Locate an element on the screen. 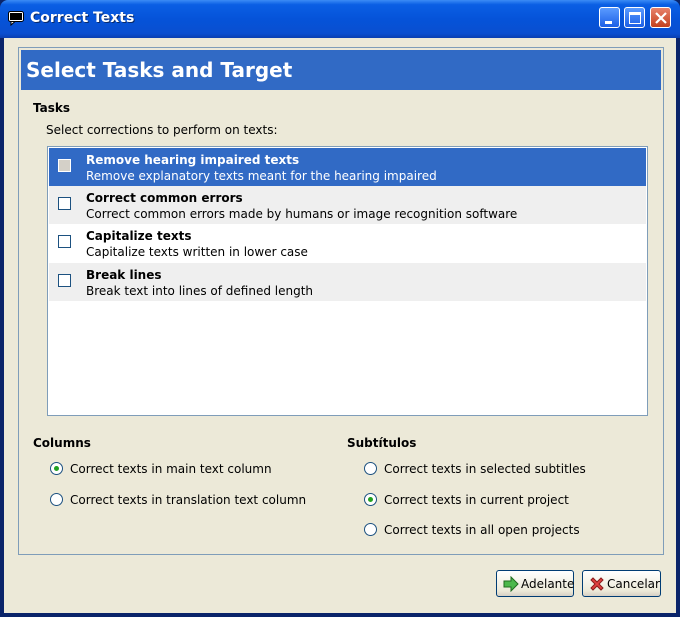 The width and height of the screenshot is (680, 617). forward-button: Adelante is located at coordinates (535, 583).